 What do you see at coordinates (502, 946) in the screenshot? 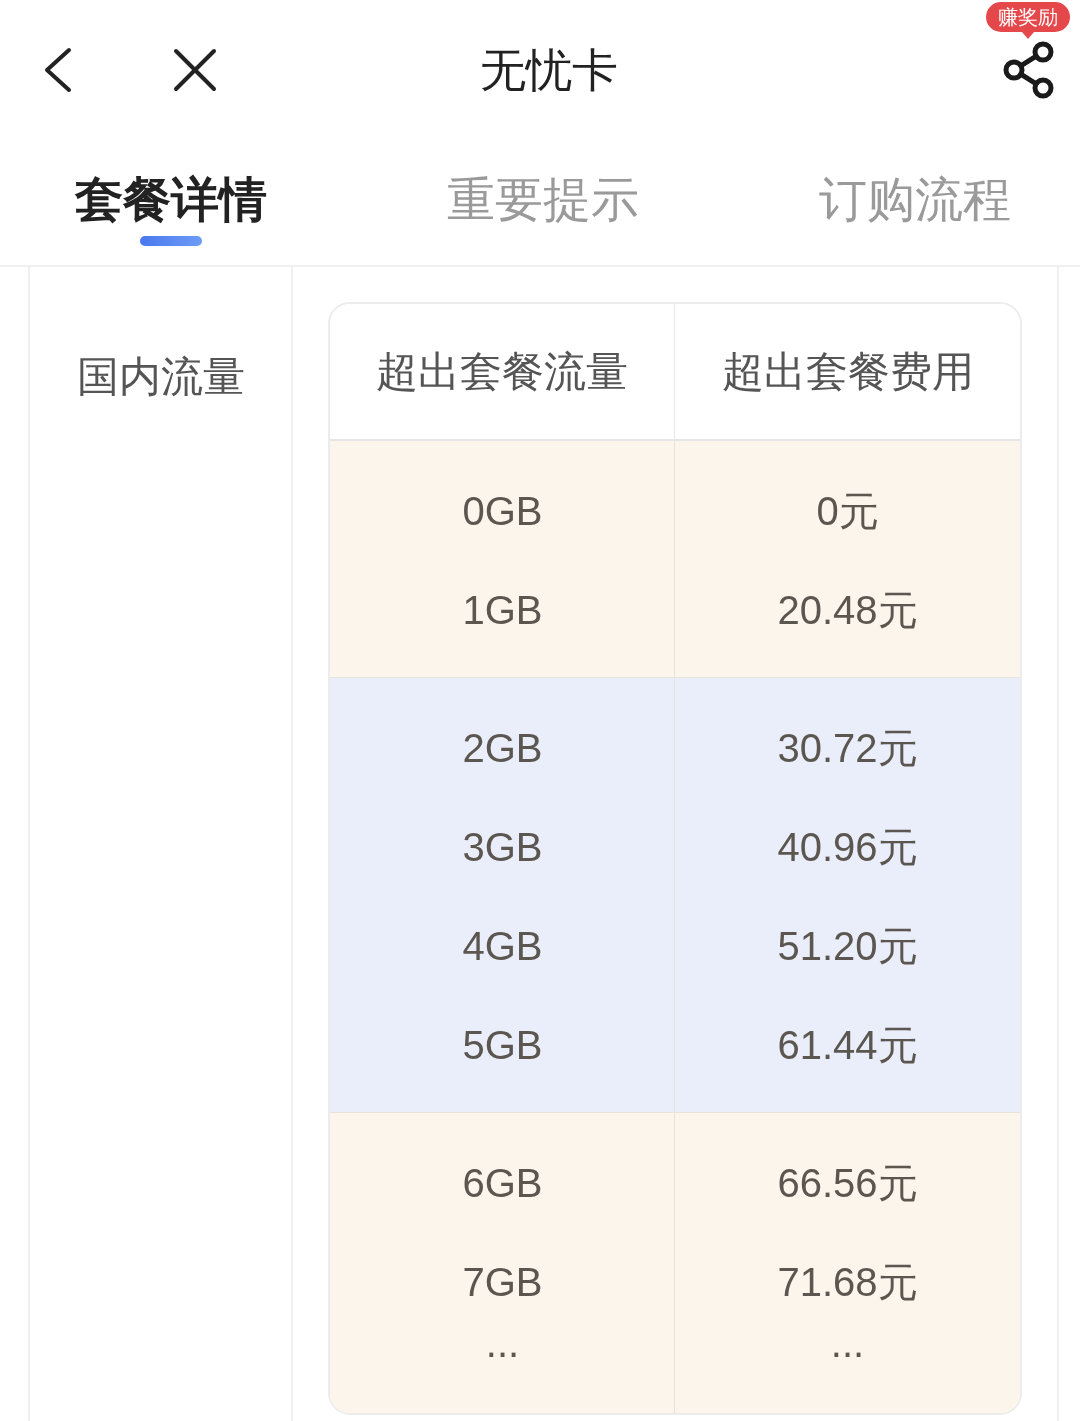
I see `table-cell-text: 4GB` at bounding box center [502, 946].